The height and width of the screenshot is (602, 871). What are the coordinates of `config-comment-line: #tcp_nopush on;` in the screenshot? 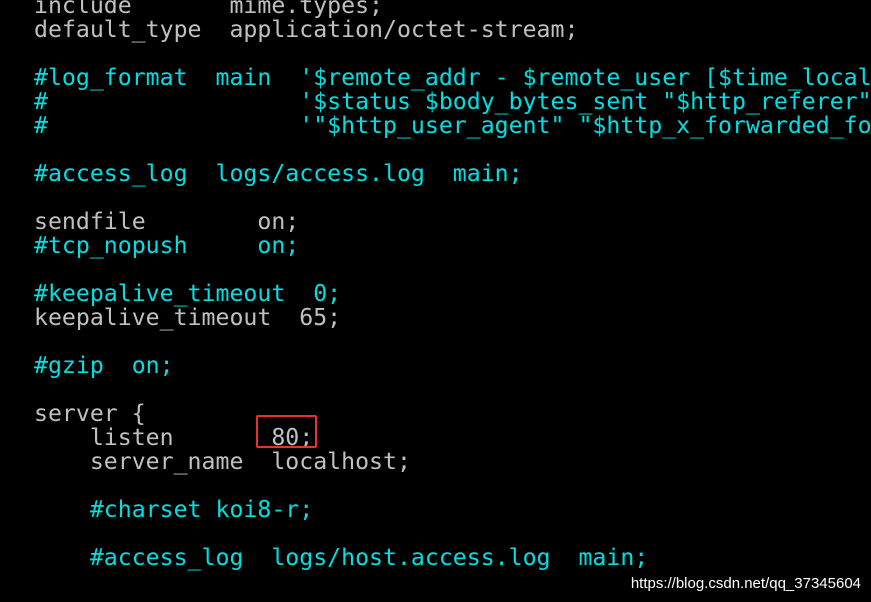 It's located at (167, 245).